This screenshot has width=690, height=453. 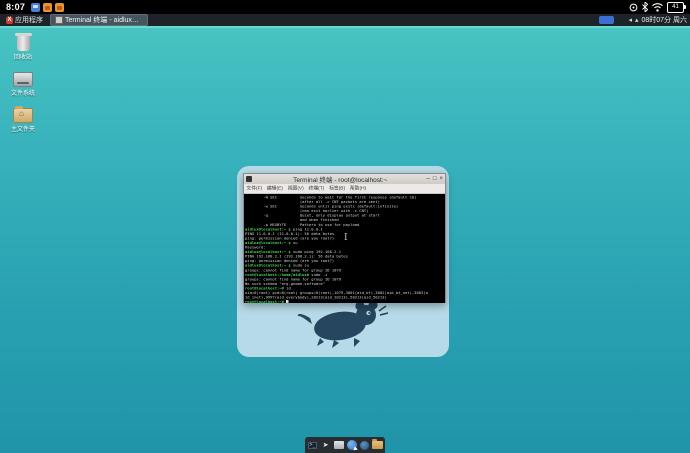 What do you see at coordinates (441, 179) in the screenshot?
I see `close-button: ×` at bounding box center [441, 179].